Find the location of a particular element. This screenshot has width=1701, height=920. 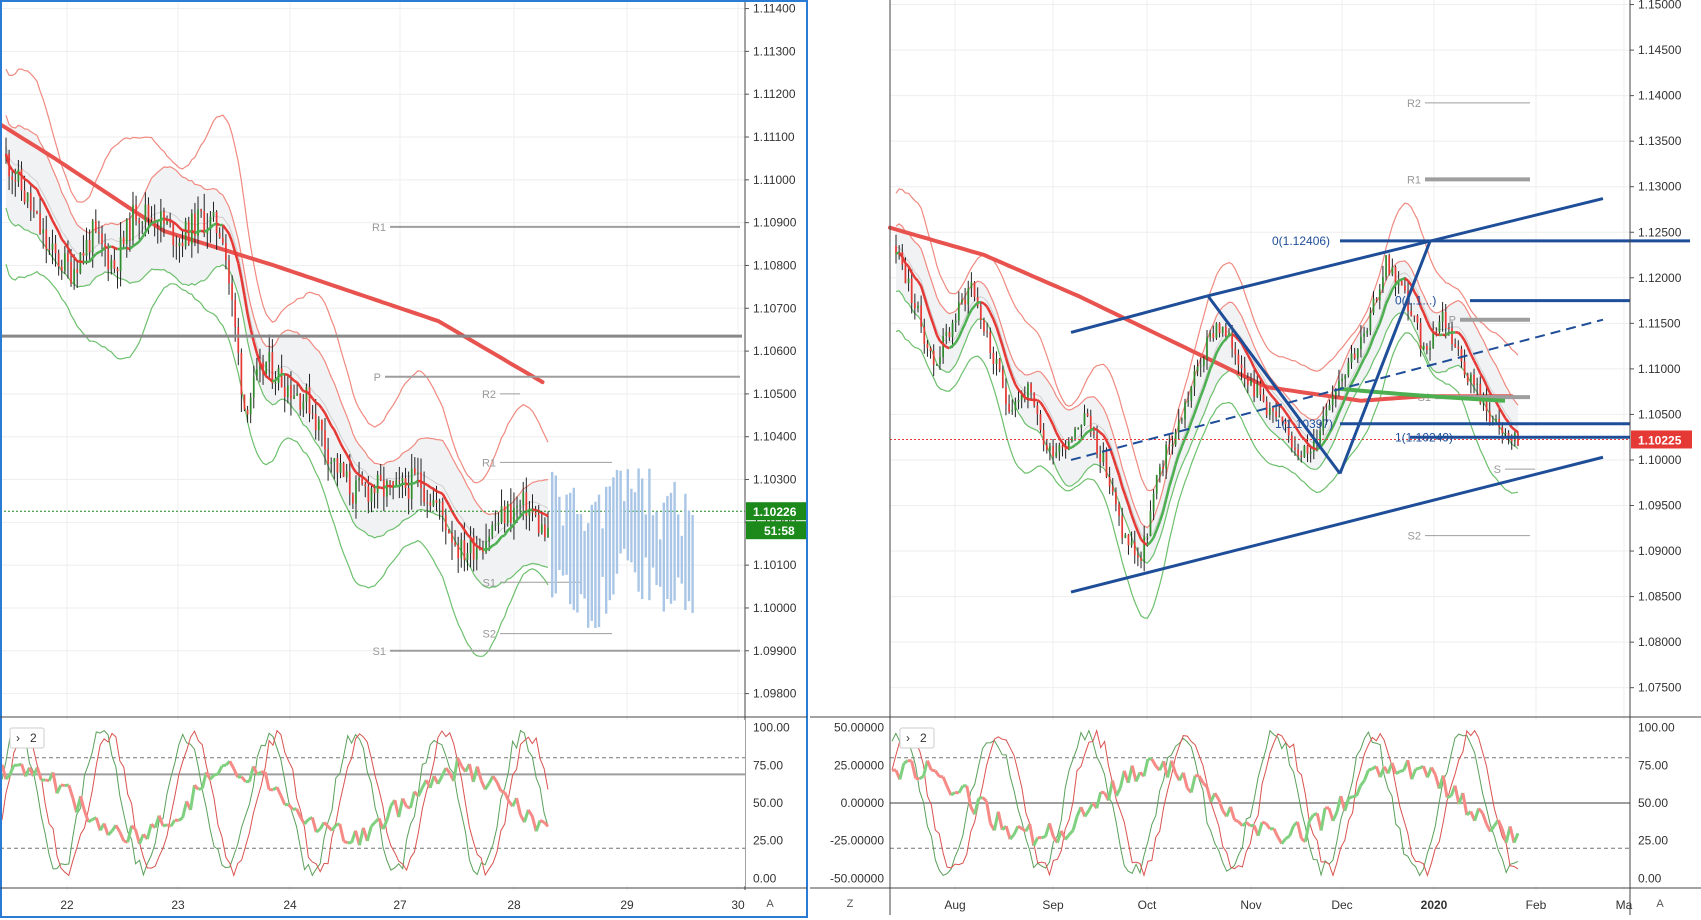

x-tick-label: 28 is located at coordinates (514, 905).